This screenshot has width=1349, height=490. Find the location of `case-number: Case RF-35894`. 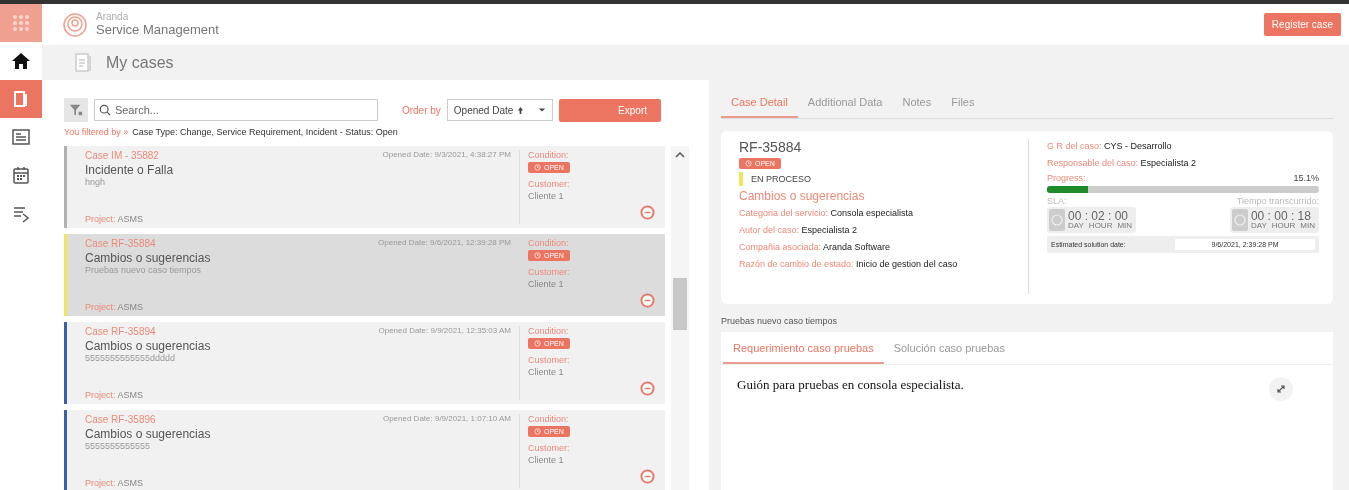

case-number: Case RF-35894 is located at coordinates (120, 331).